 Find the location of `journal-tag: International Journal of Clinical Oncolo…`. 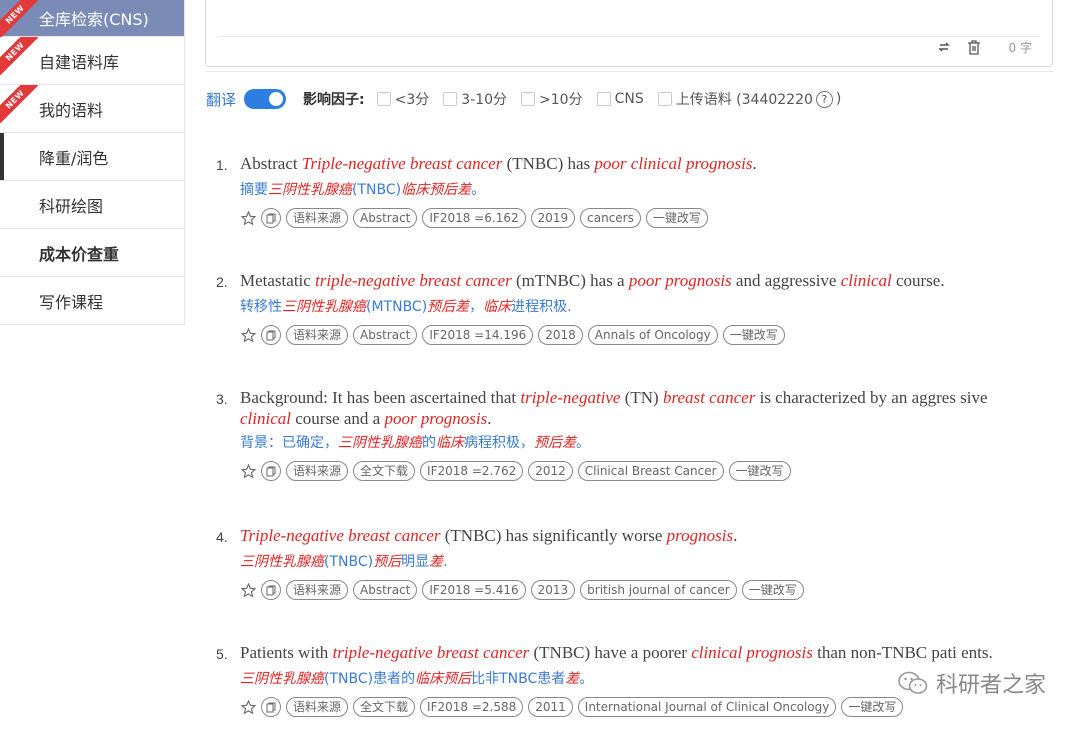

journal-tag: International Journal of Clinical Oncolo… is located at coordinates (707, 707).